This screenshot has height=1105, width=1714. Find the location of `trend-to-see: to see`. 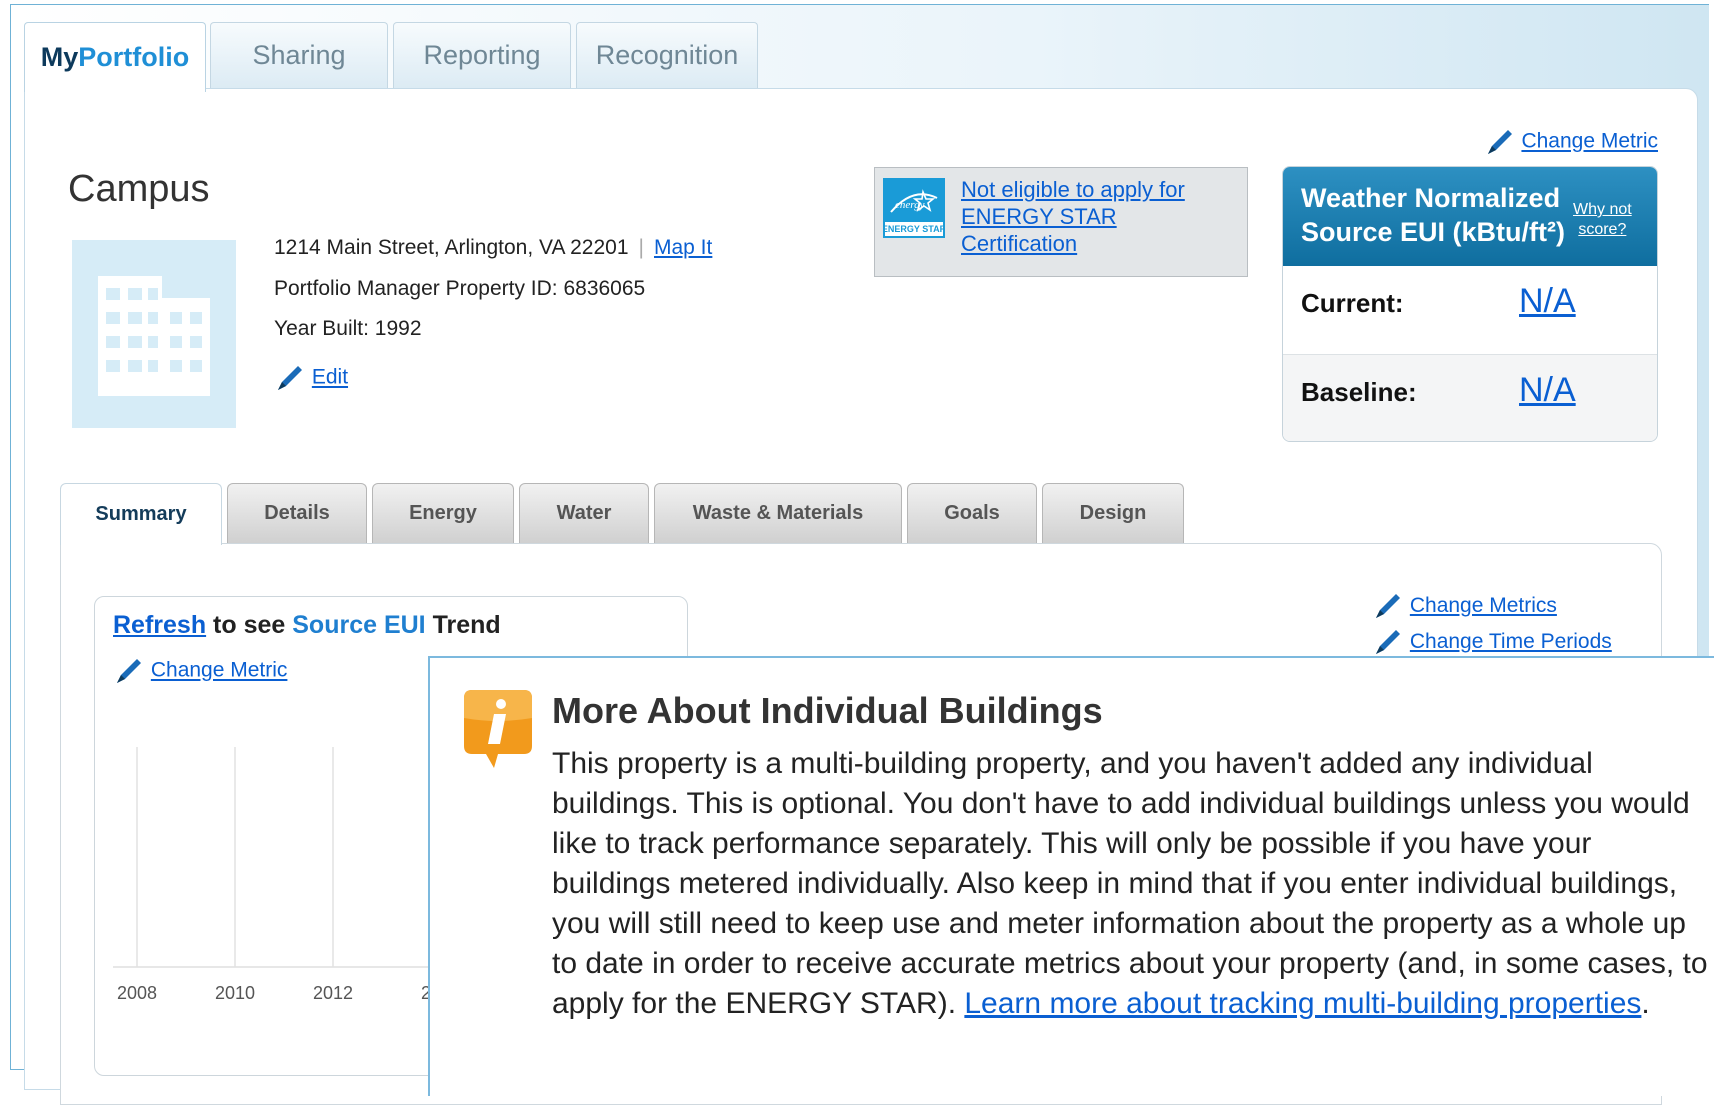

trend-to-see: to see is located at coordinates (249, 625).